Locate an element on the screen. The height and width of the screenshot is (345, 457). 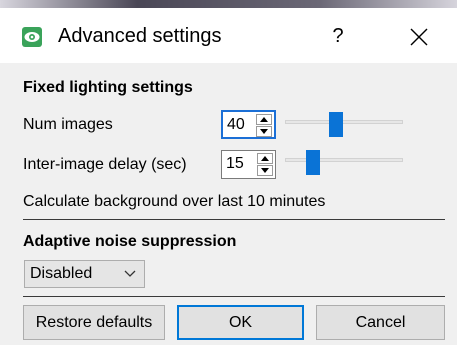
fixed-lighting-heading: Fixed lighting settings is located at coordinates (108, 87).